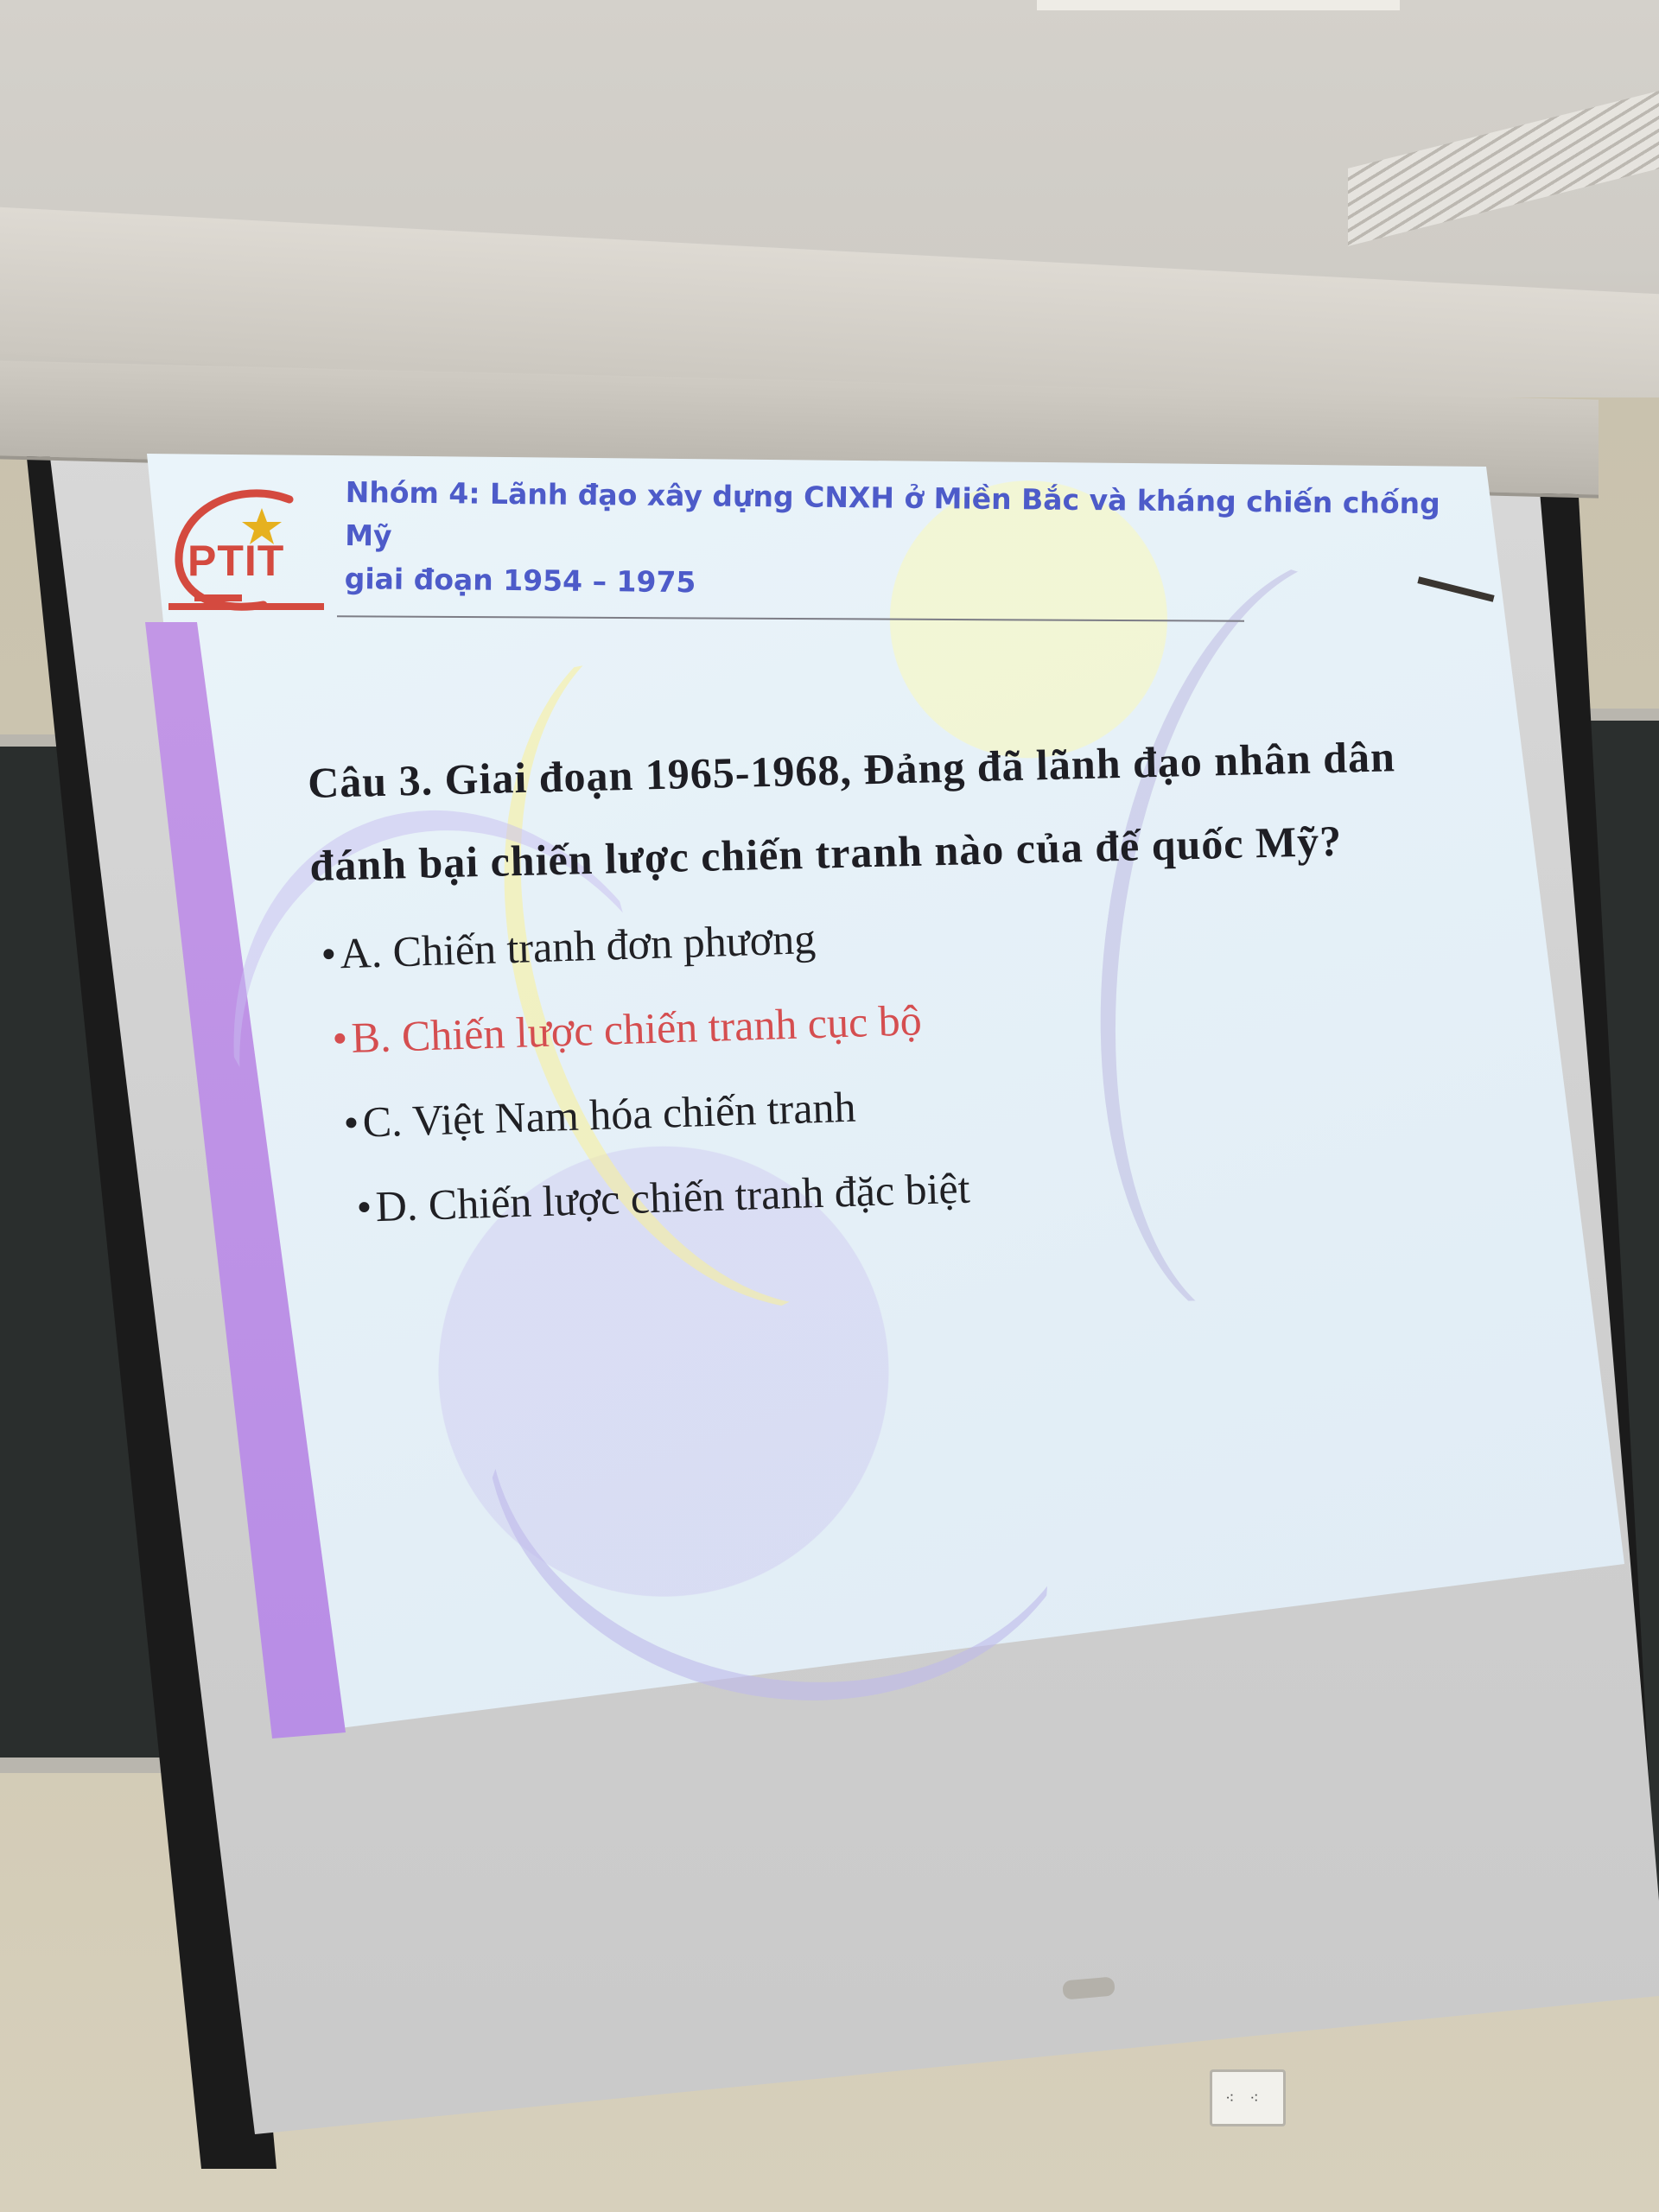 This screenshot has width=1659, height=2212. I want to click on wall-outlet: ⁖ ⁖, so click(1248, 2097).